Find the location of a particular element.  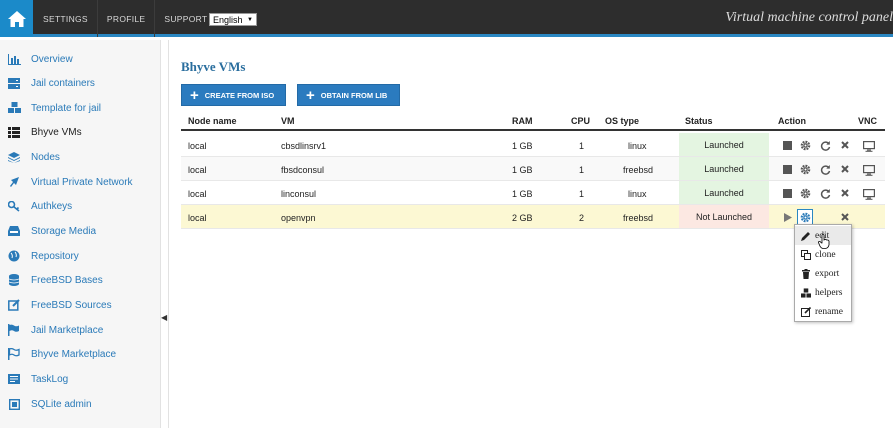

table-row: local linconsul 1 GB 1 linux Launched is located at coordinates (533, 193).